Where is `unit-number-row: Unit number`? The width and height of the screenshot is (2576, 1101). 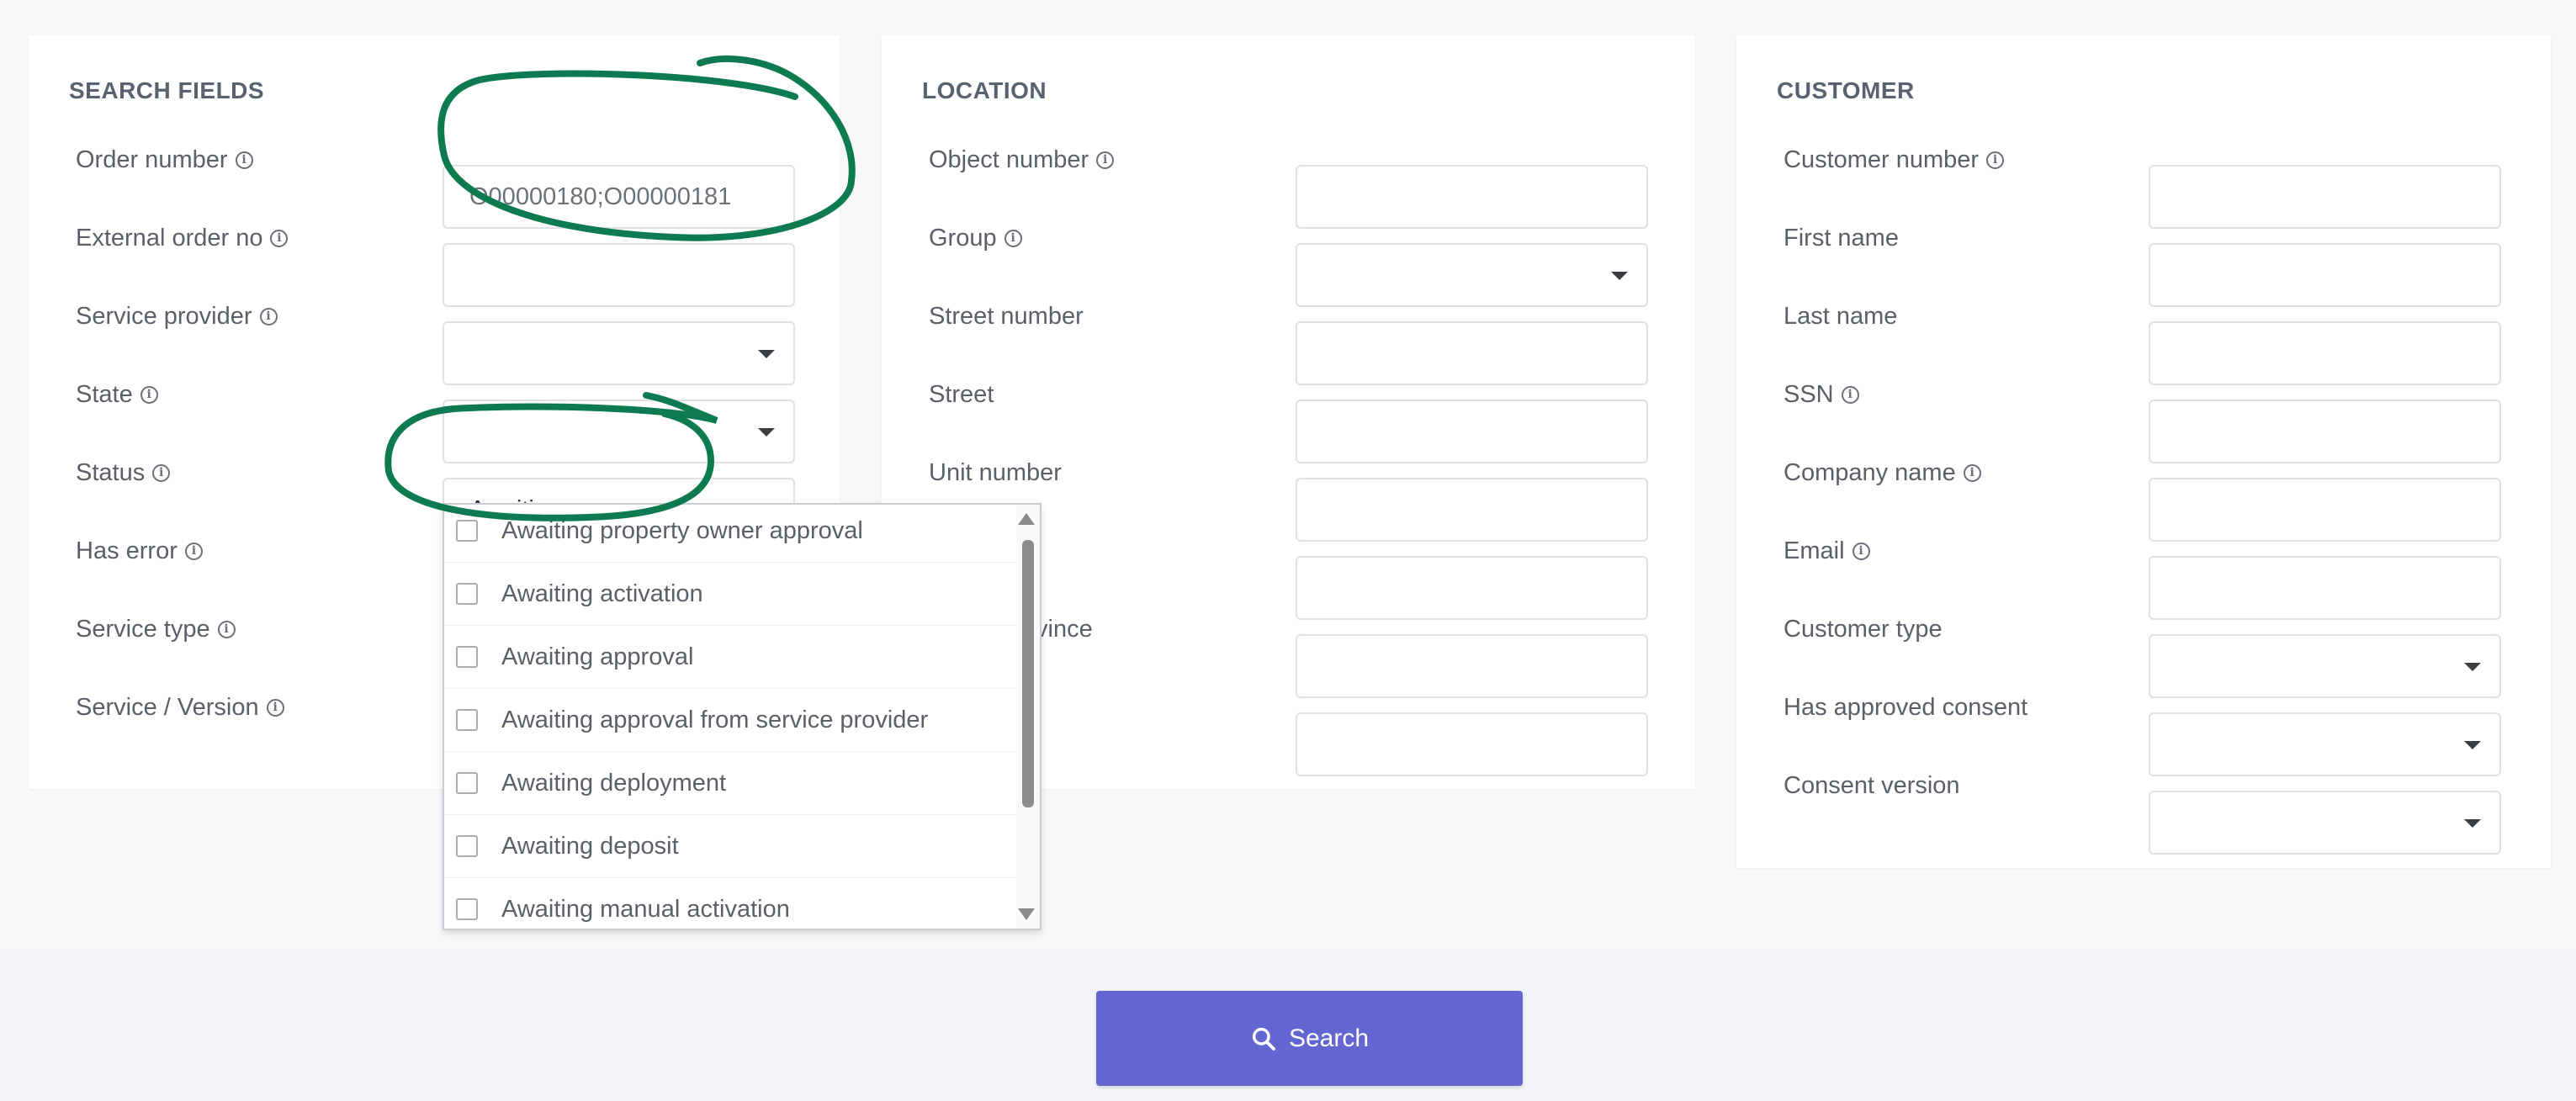
unit-number-row: Unit number is located at coordinates (1288, 492).